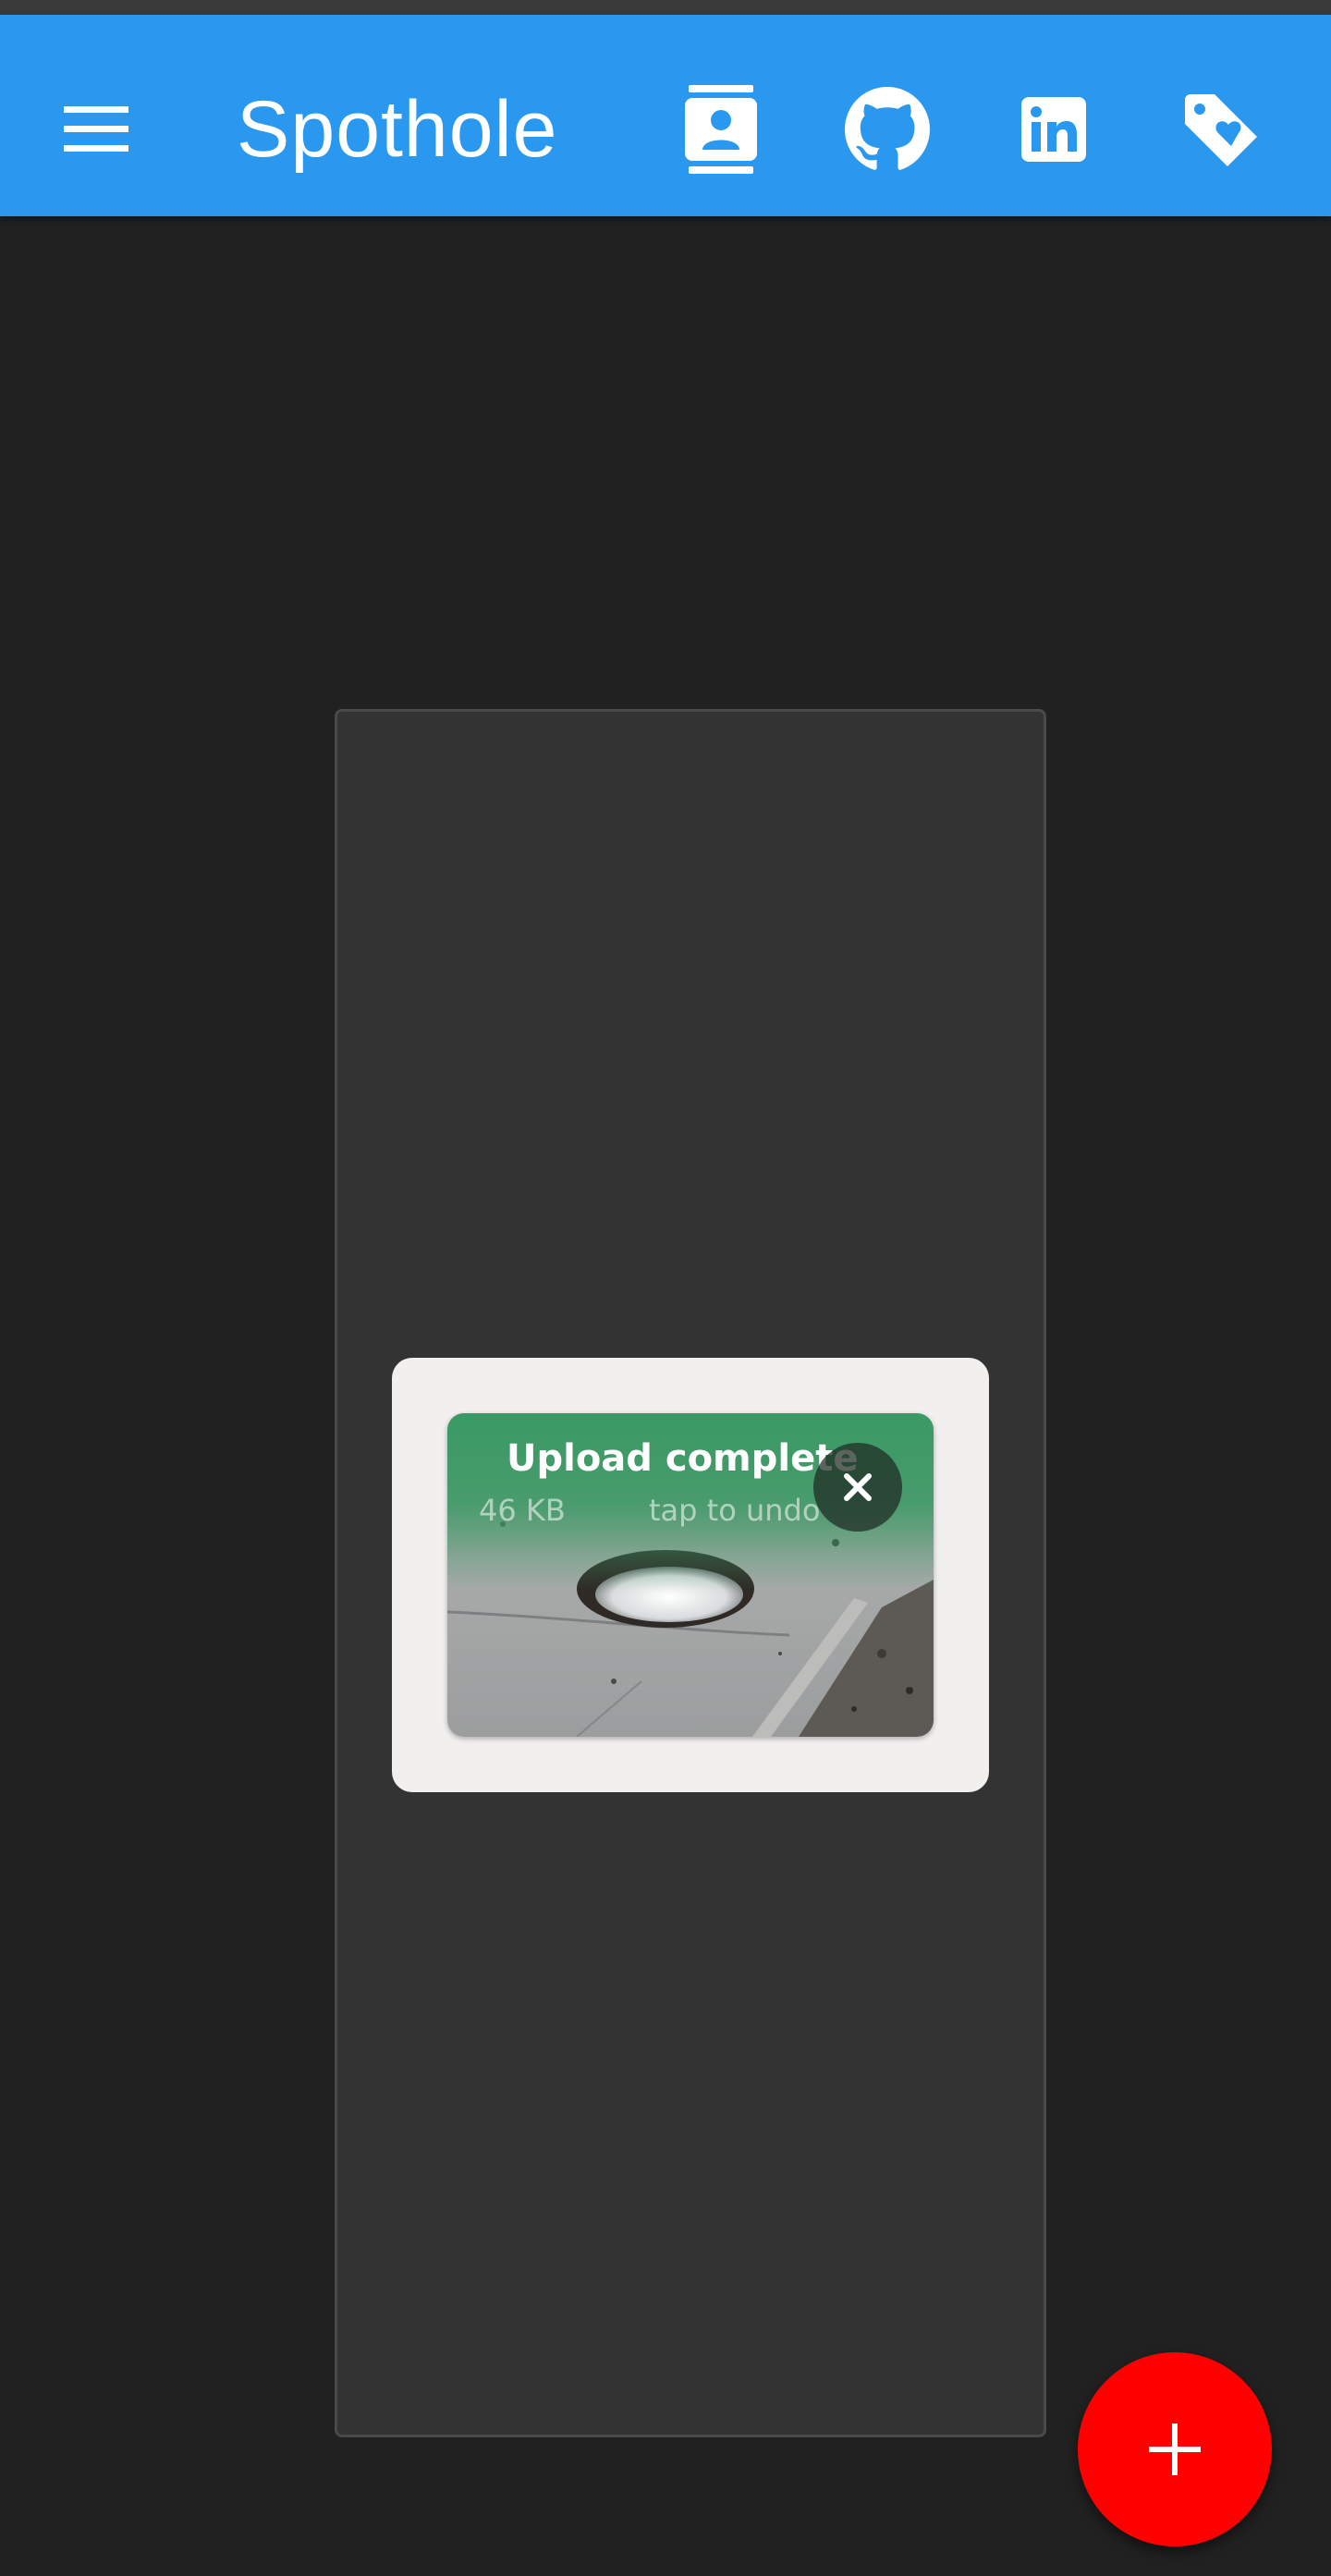 This screenshot has width=1331, height=2576. What do you see at coordinates (735, 1510) in the screenshot?
I see `undo-hint-label: tap to undo` at bounding box center [735, 1510].